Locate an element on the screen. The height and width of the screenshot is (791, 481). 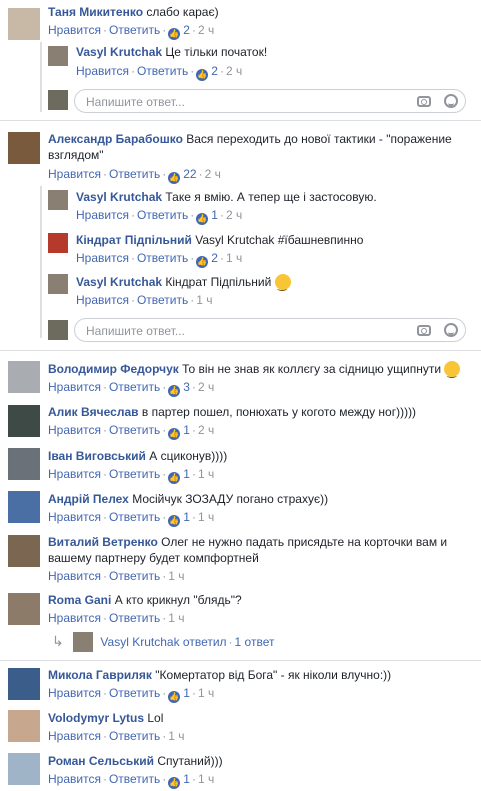
comment-author: Кіндрат Підпільний is located at coordinates (134, 240).